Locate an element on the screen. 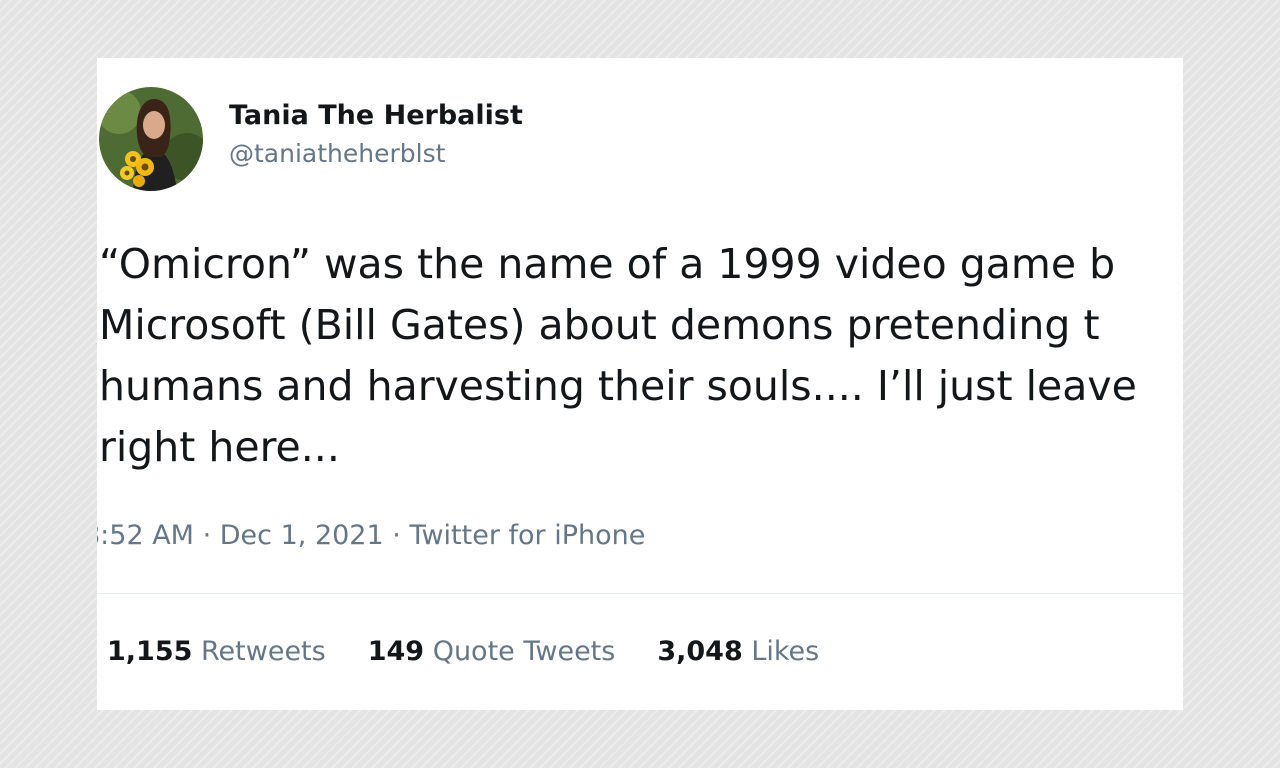 This screenshot has height=768, width=1280. likes-label: Likes is located at coordinates (785, 651).